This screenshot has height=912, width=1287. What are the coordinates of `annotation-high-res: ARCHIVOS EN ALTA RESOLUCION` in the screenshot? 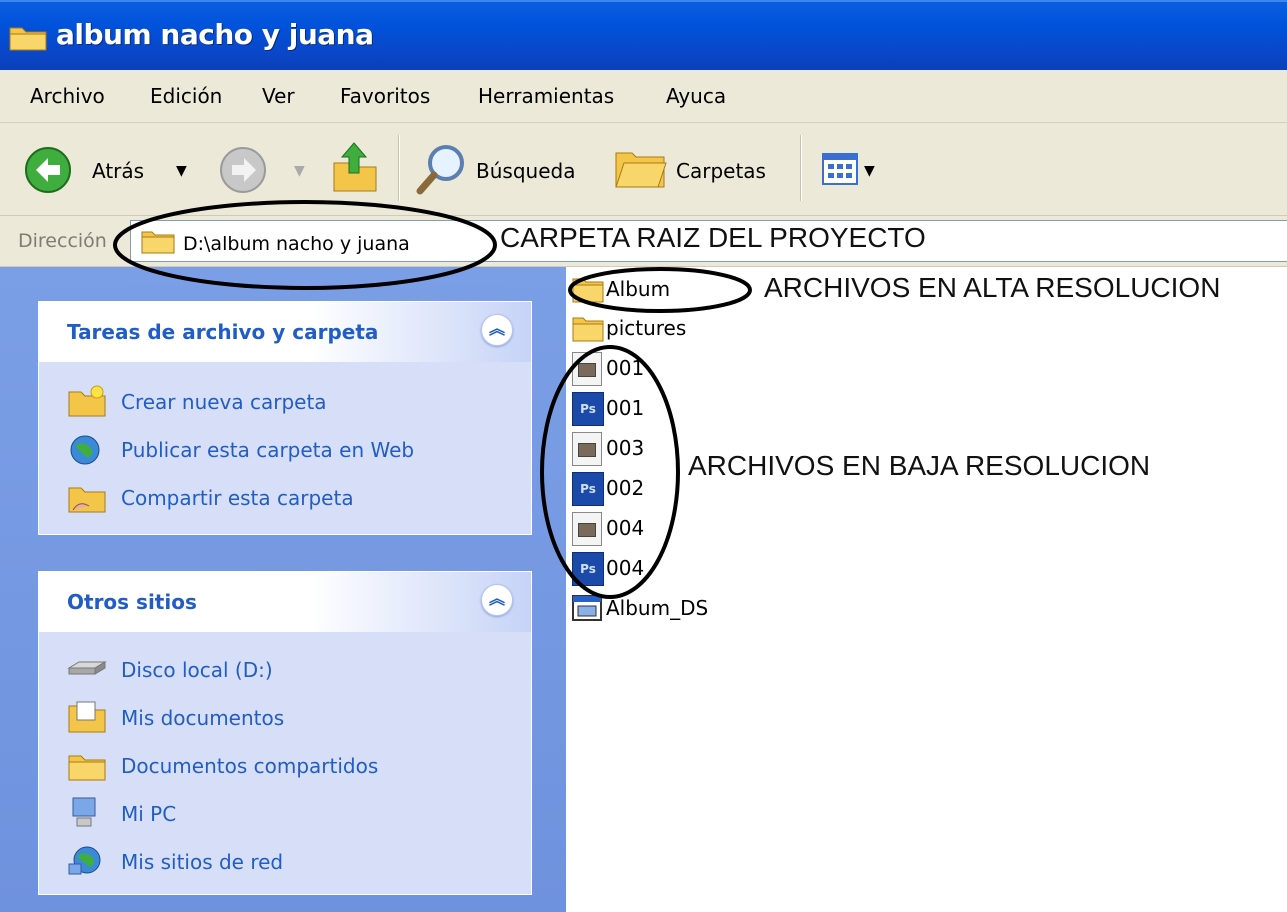 It's located at (992, 287).